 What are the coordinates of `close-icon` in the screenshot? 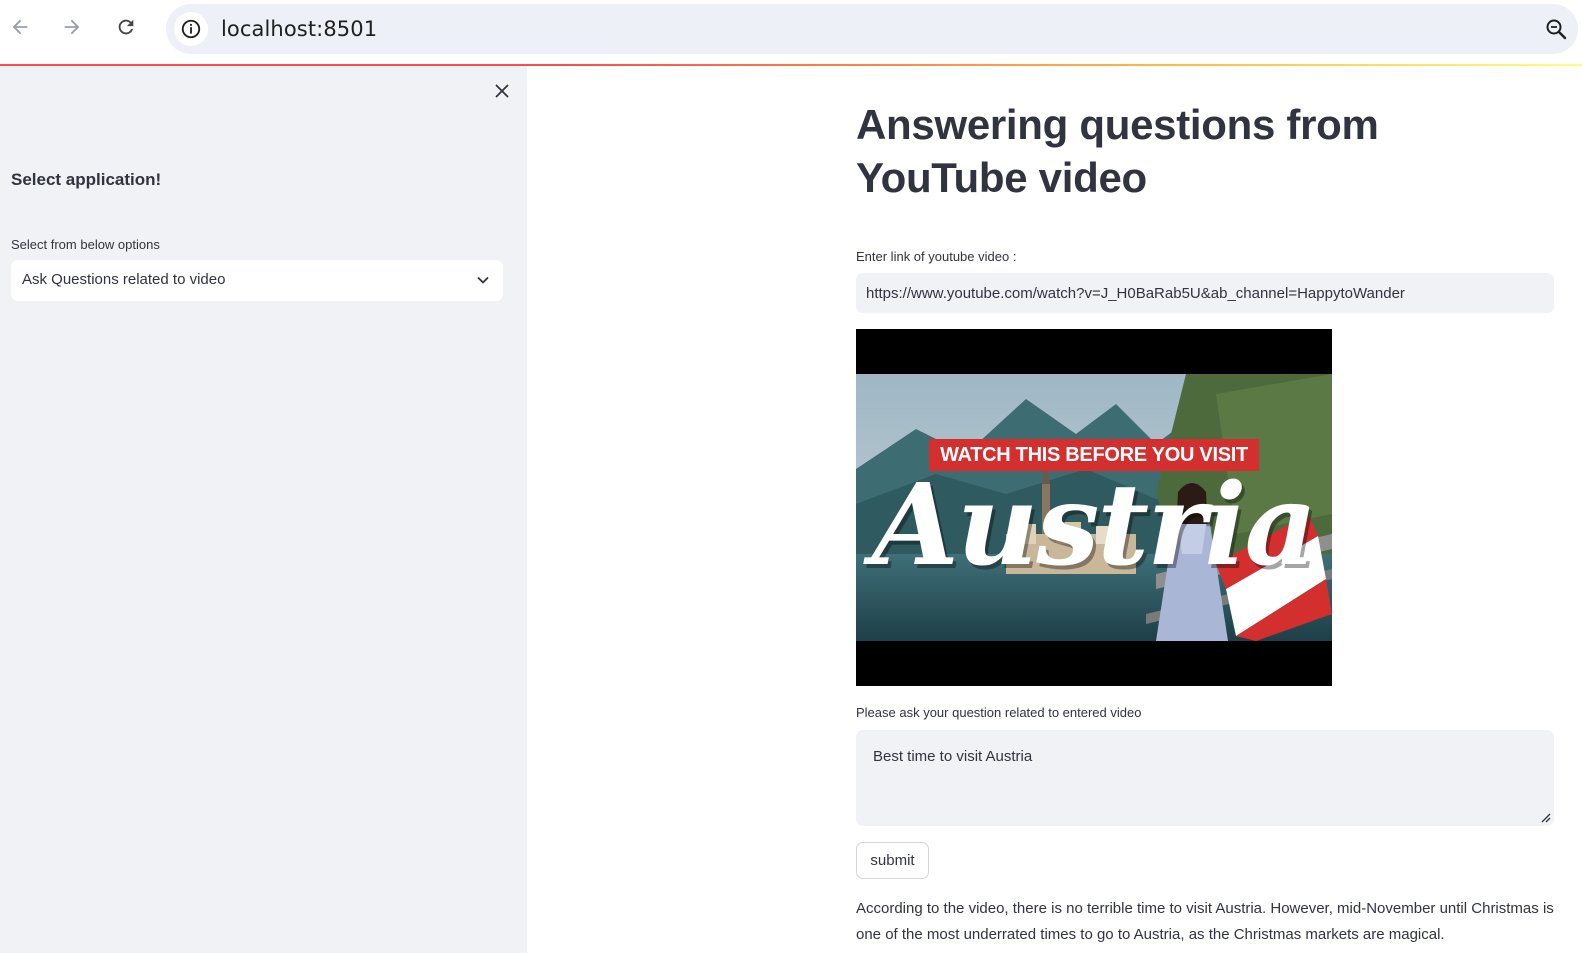 It's located at (502, 91).